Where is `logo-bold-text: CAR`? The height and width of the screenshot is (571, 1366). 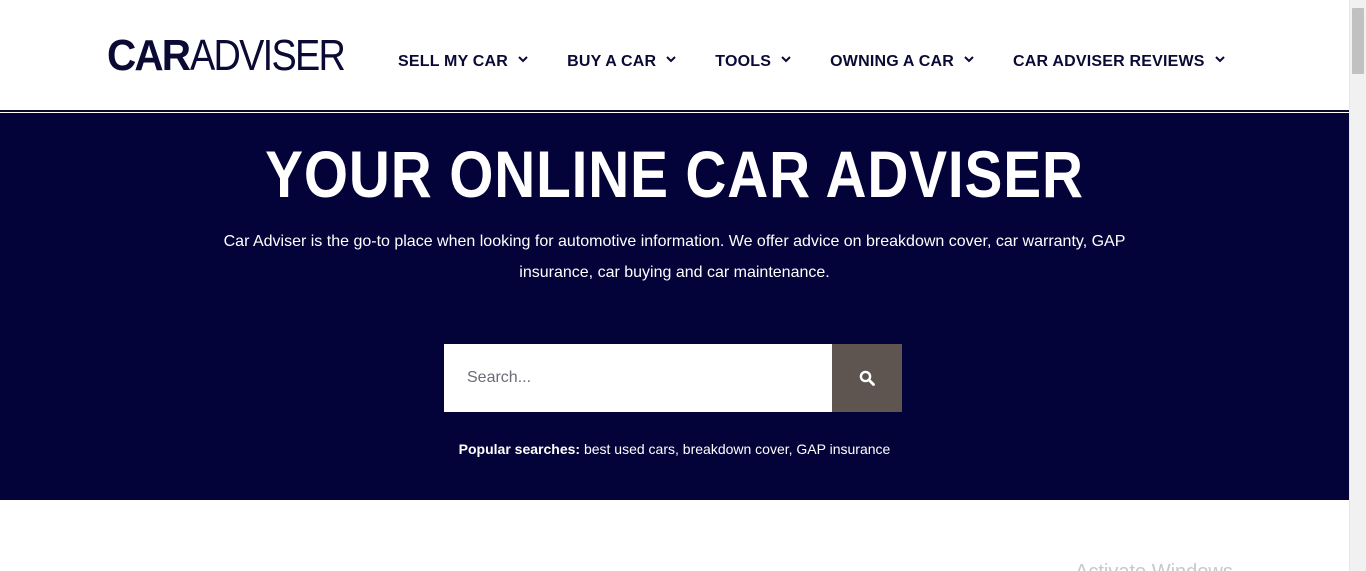
logo-bold-text: CAR is located at coordinates (149, 55).